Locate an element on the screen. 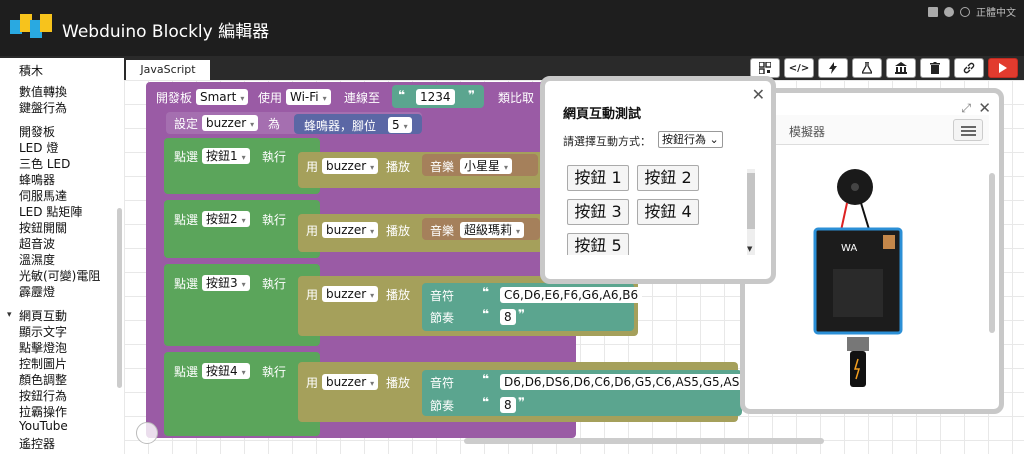 This screenshot has width=1024, height=454. interaction-mode-select: 按鈕行為 ⌄ is located at coordinates (690, 139).